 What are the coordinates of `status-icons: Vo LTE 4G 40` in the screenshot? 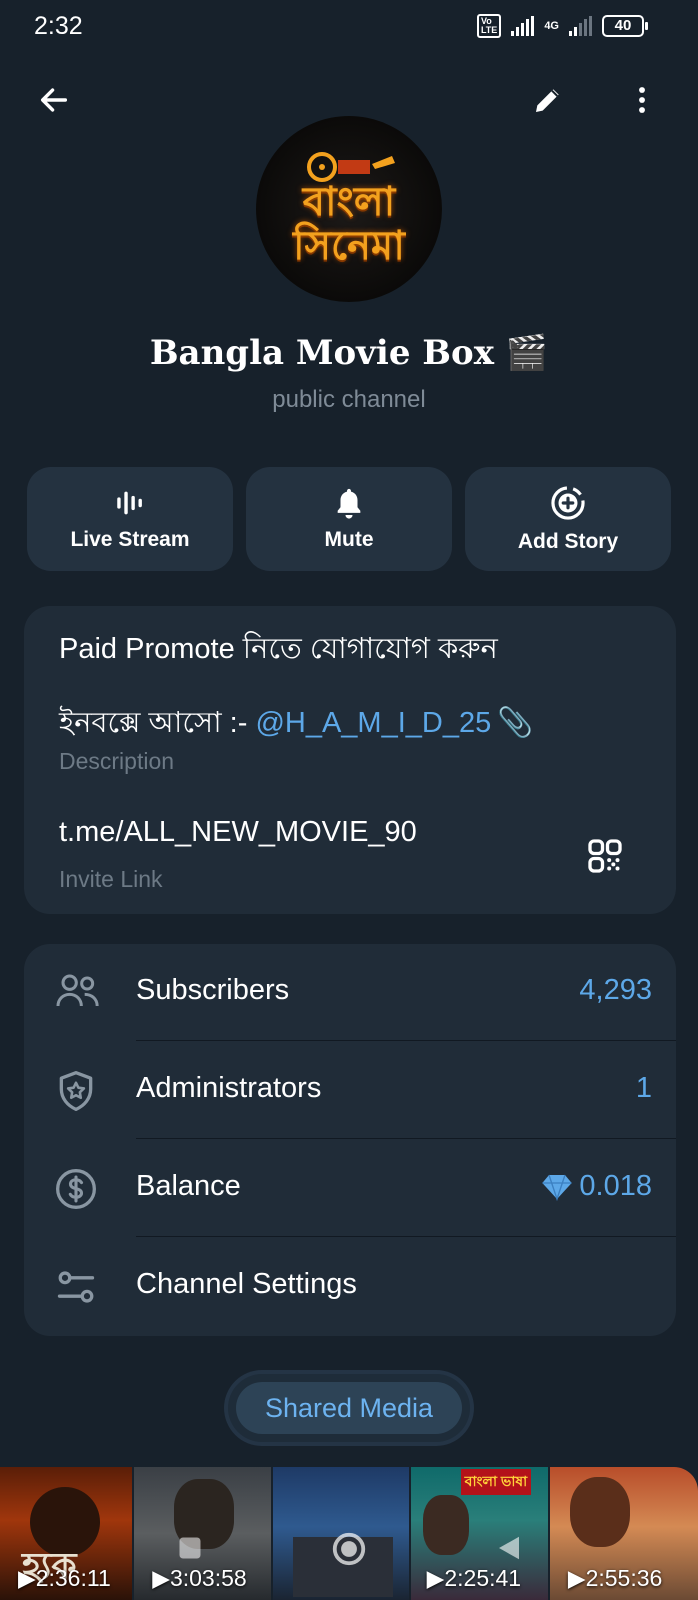 It's located at (562, 26).